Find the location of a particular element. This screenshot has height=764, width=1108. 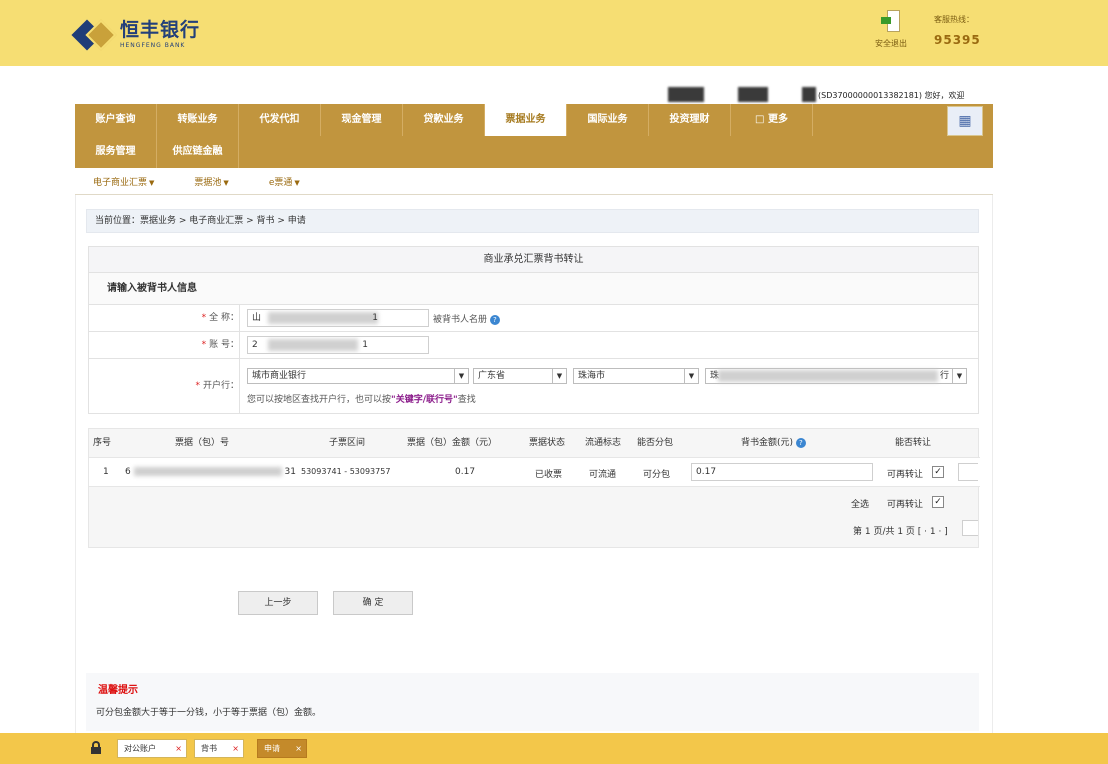

city-select: 珠海市 ▼ is located at coordinates (636, 376).